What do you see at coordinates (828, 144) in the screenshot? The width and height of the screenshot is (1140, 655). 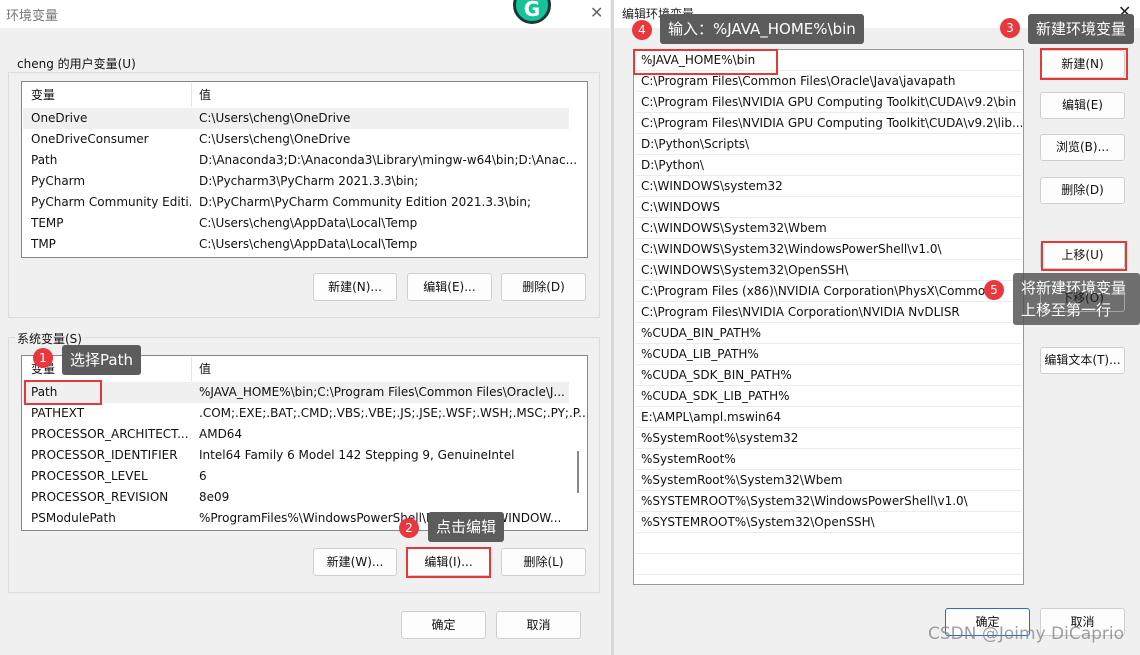 I see `path-list-item: D:\Python\Scripts\` at bounding box center [828, 144].